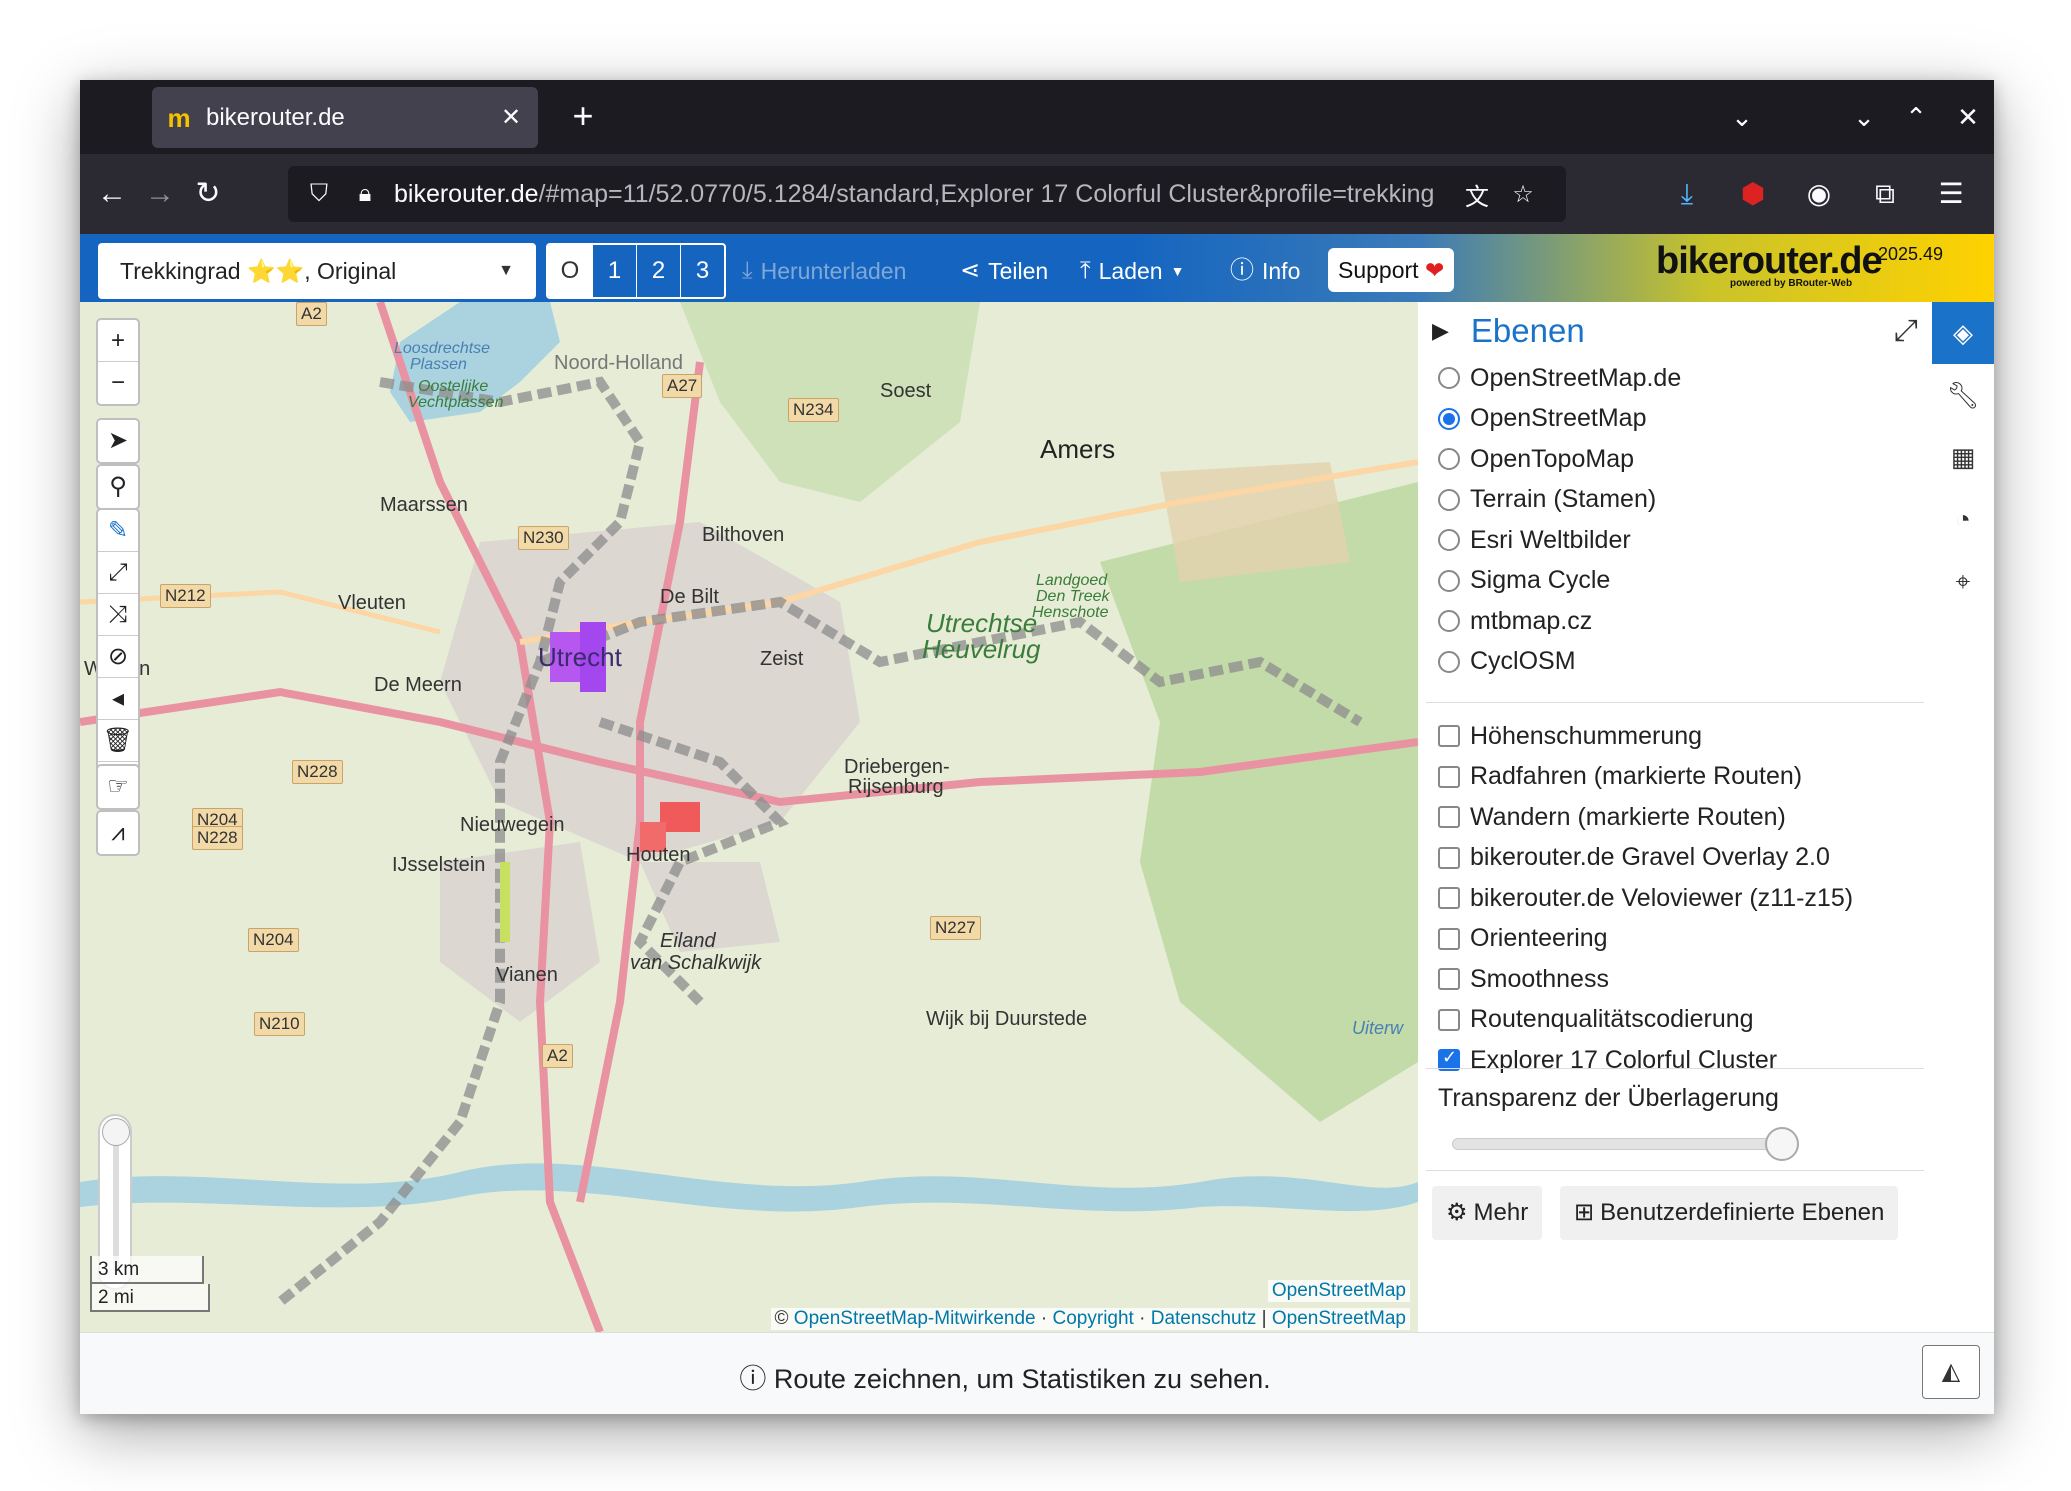  What do you see at coordinates (915, 1318) in the screenshot?
I see `osm-contributors-link: OpenStreetMap-Mitwirkende` at bounding box center [915, 1318].